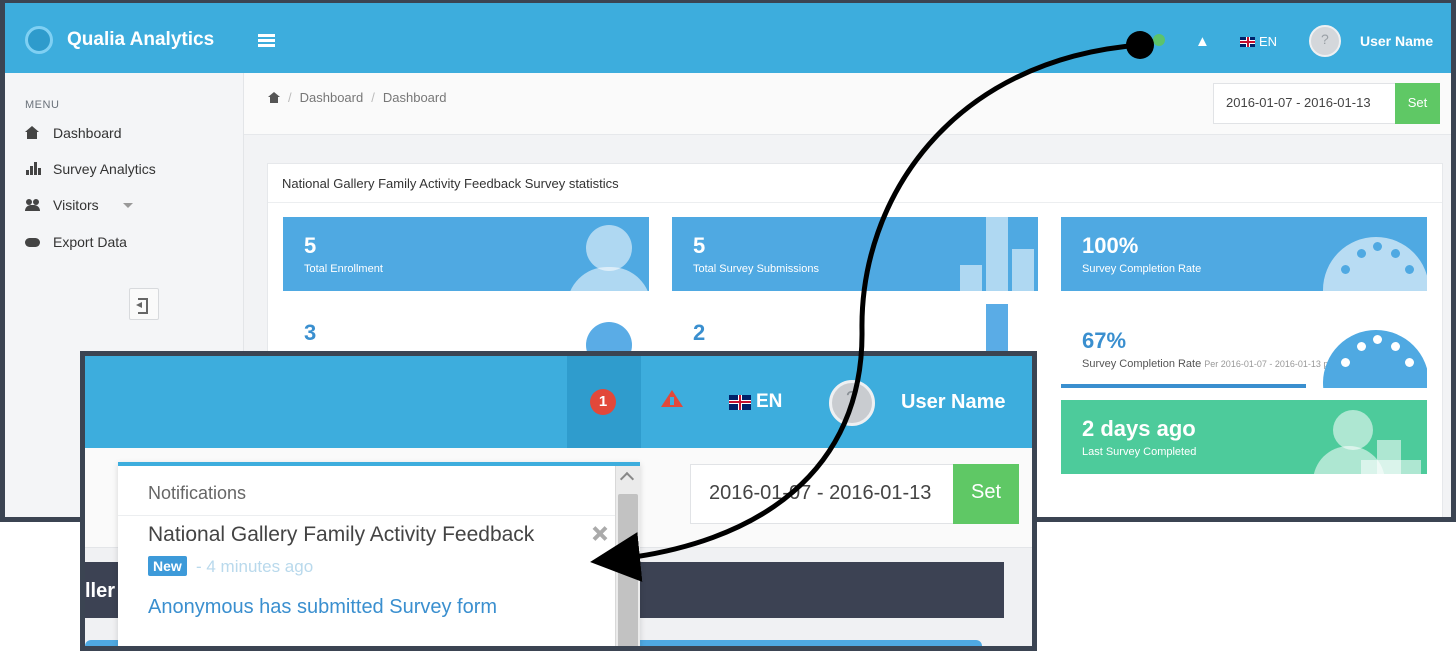  I want to click on tile-value: 100%, so click(1110, 245).